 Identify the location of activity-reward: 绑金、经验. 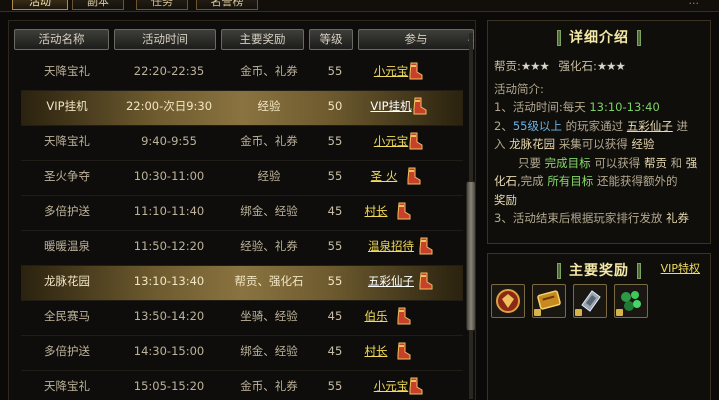
(269, 211).